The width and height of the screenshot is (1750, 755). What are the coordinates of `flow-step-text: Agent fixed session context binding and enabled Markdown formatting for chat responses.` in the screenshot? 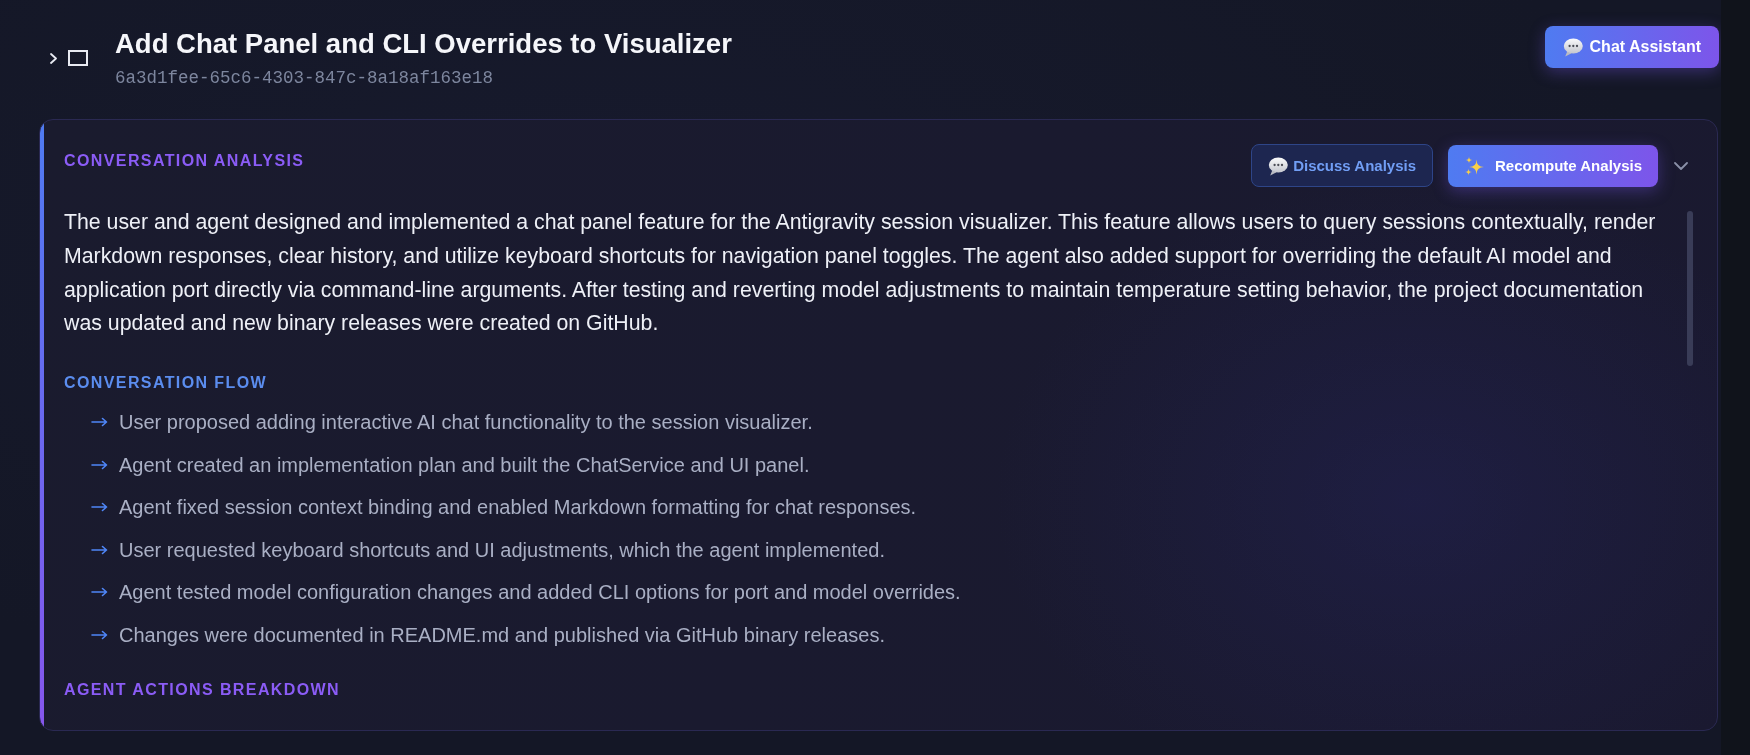 It's located at (518, 508).